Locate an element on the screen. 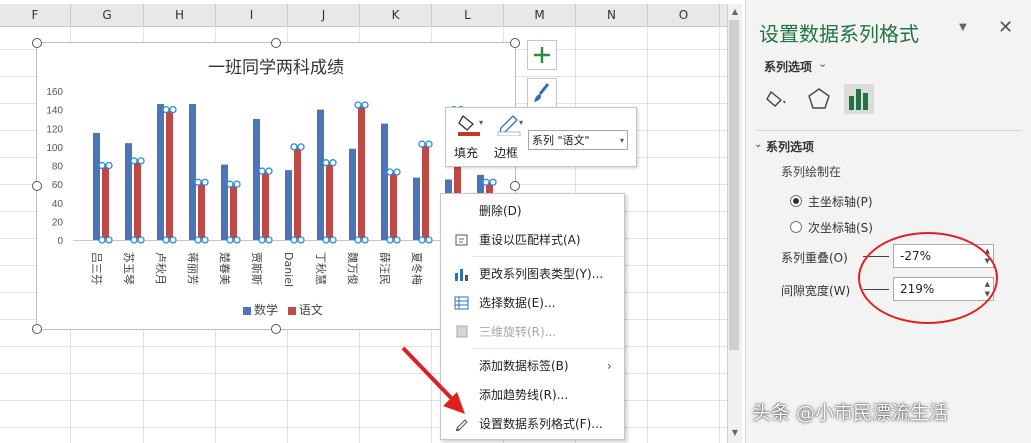 This screenshot has width=1031, height=443. grid-line is located at coordinates (647, 234).